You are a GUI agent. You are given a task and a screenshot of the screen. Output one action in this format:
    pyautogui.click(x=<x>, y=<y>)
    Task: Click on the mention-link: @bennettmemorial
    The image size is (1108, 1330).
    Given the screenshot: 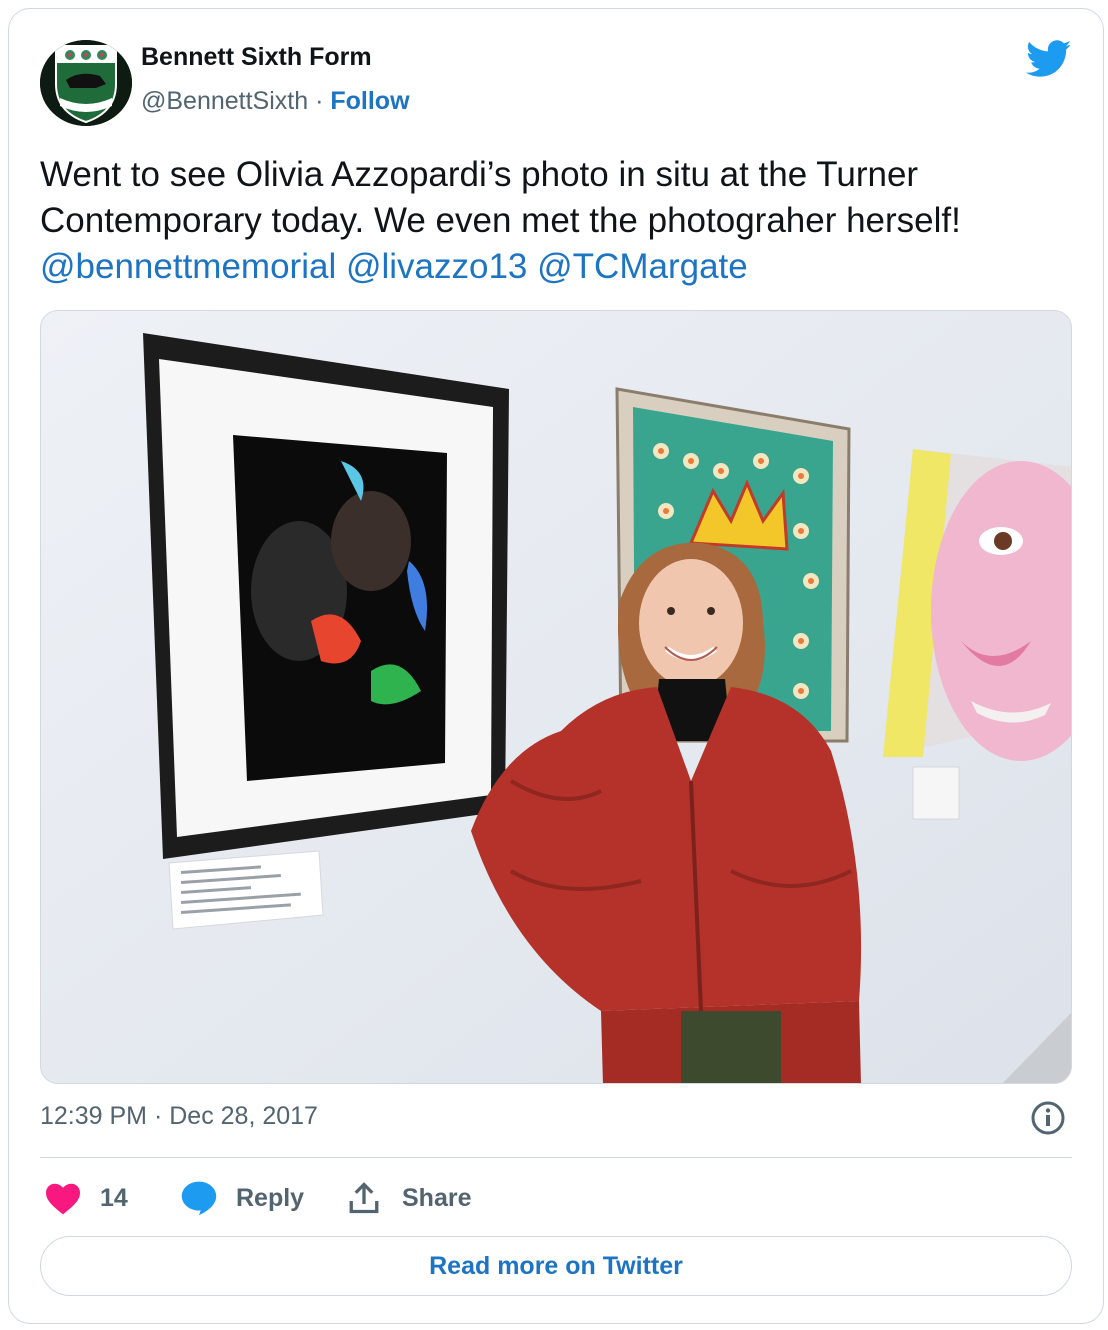 What is the action you would take?
    pyautogui.click(x=188, y=266)
    